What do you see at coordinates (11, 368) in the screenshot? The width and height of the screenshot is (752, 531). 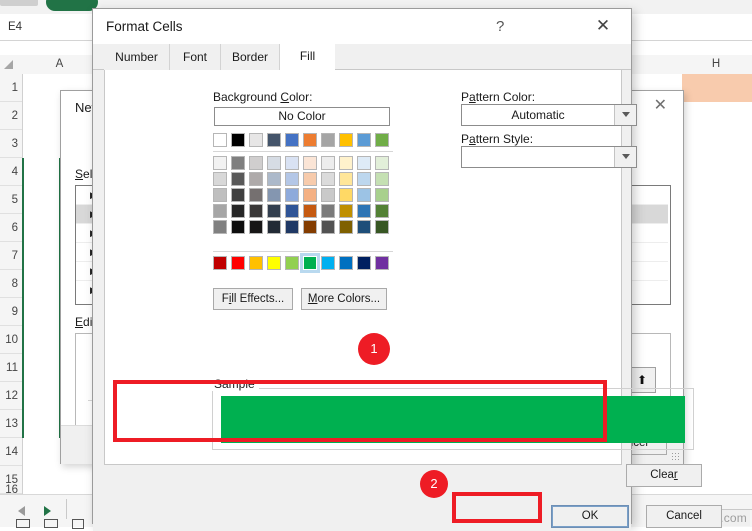 I see `row-header: 11` at bounding box center [11, 368].